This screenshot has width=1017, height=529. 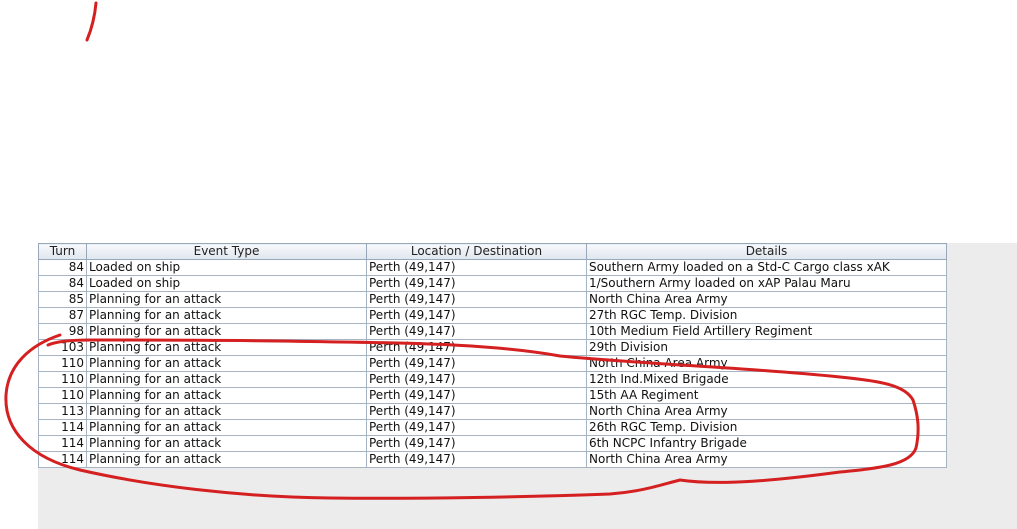 What do you see at coordinates (62, 347) in the screenshot?
I see `turn-cell: 103` at bounding box center [62, 347].